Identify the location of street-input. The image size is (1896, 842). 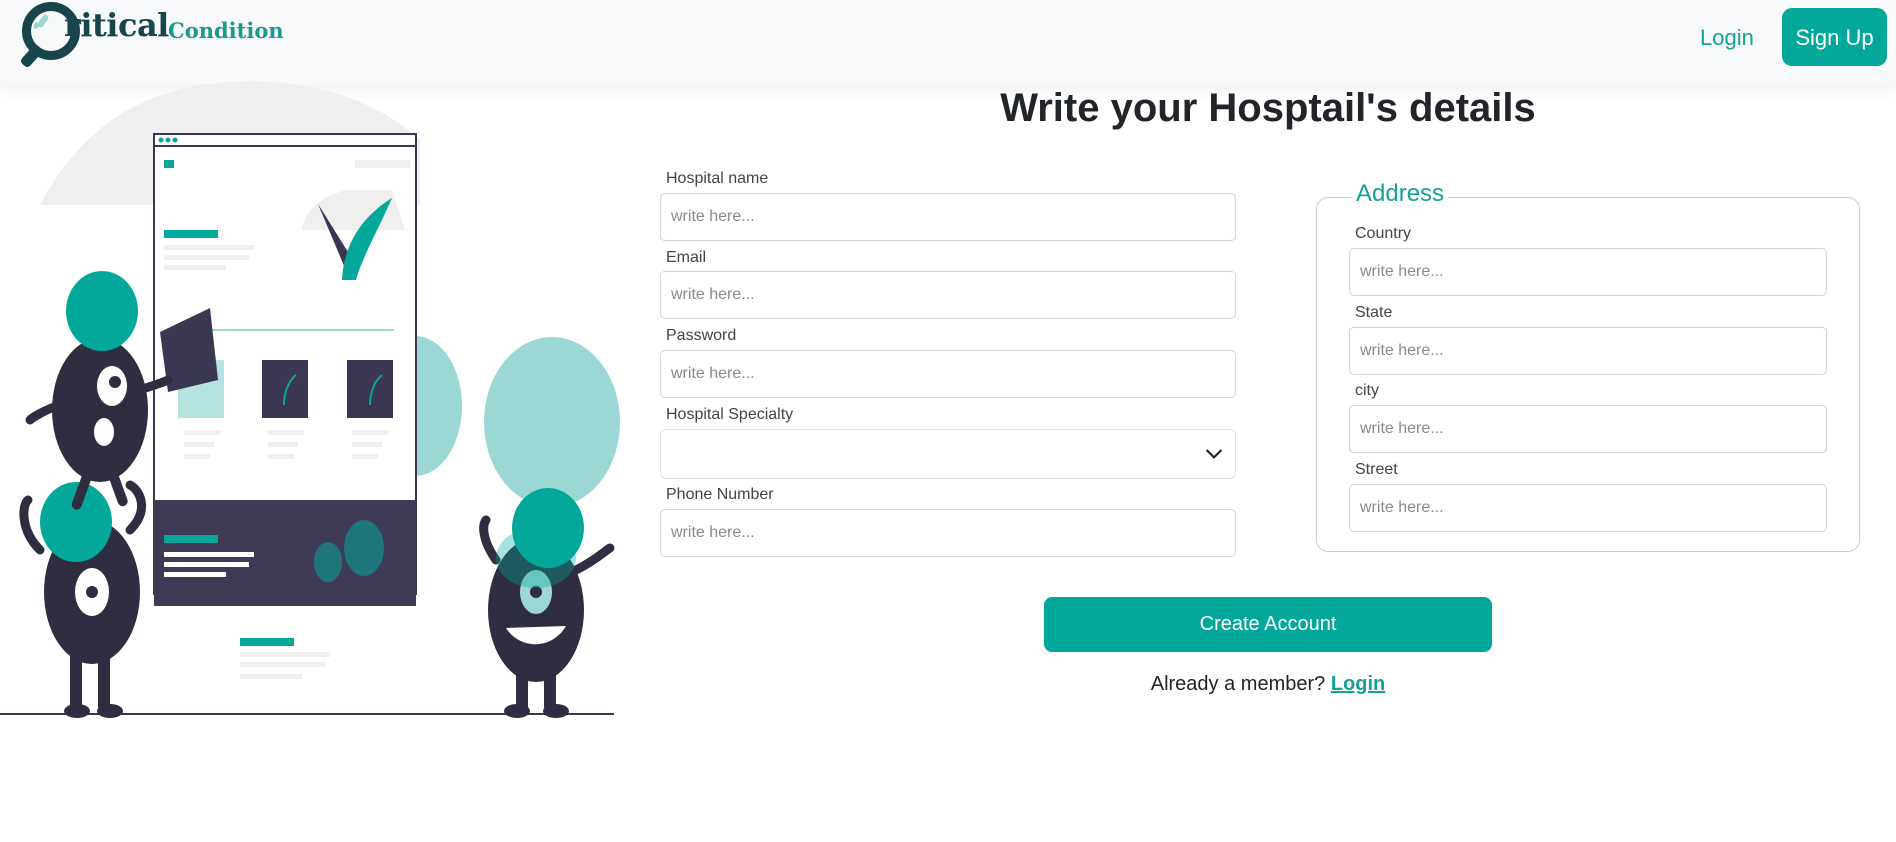
(1588, 508).